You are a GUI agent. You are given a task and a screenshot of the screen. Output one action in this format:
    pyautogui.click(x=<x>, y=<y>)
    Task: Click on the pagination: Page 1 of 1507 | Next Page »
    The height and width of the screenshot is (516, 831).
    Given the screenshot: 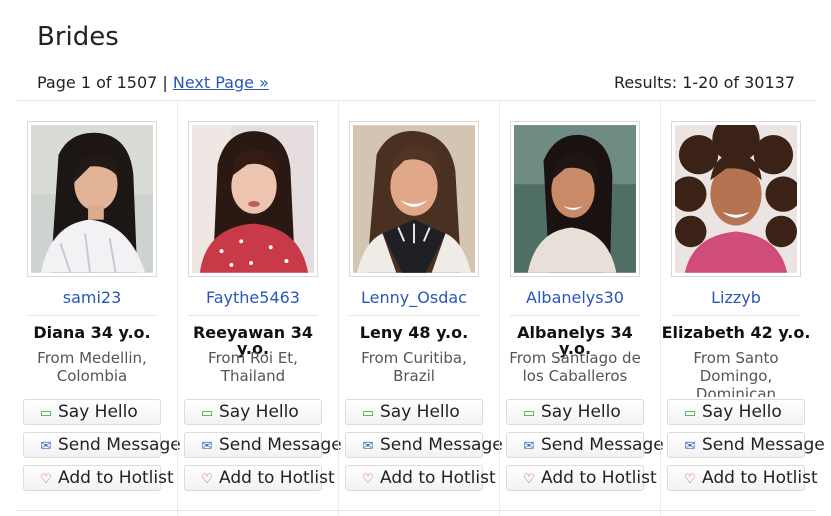 What is the action you would take?
    pyautogui.click(x=153, y=82)
    